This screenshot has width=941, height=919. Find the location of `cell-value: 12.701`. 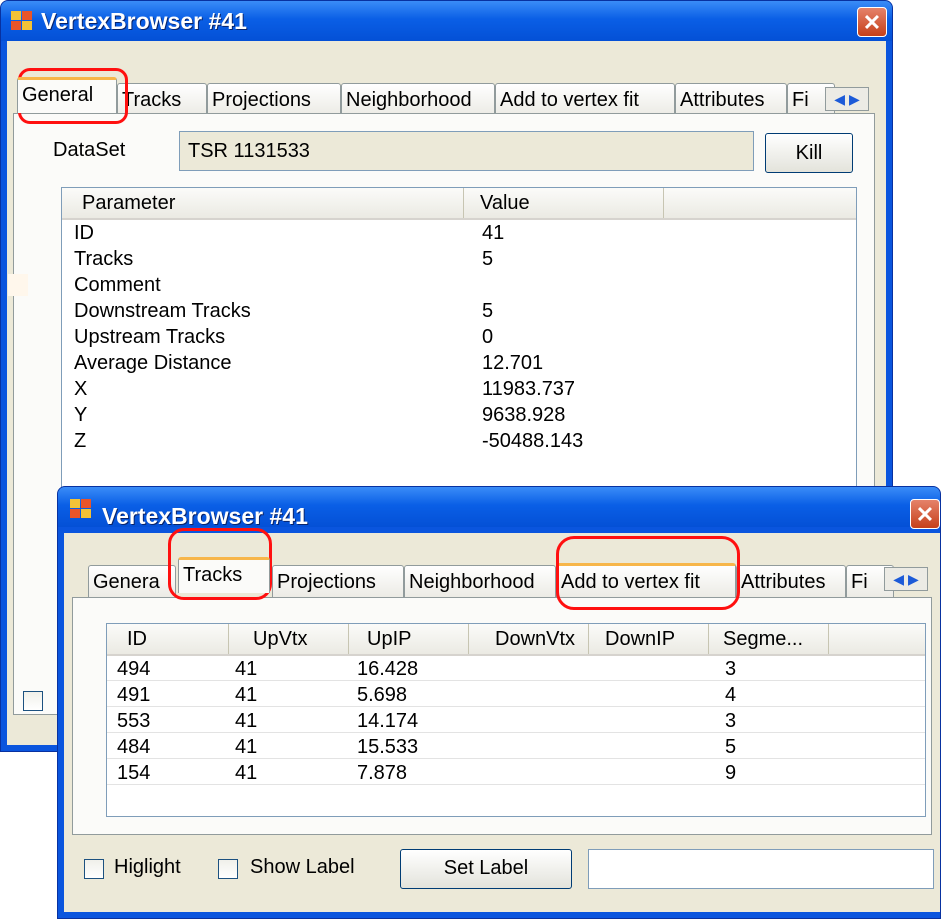

cell-value: 12.701 is located at coordinates (513, 363).